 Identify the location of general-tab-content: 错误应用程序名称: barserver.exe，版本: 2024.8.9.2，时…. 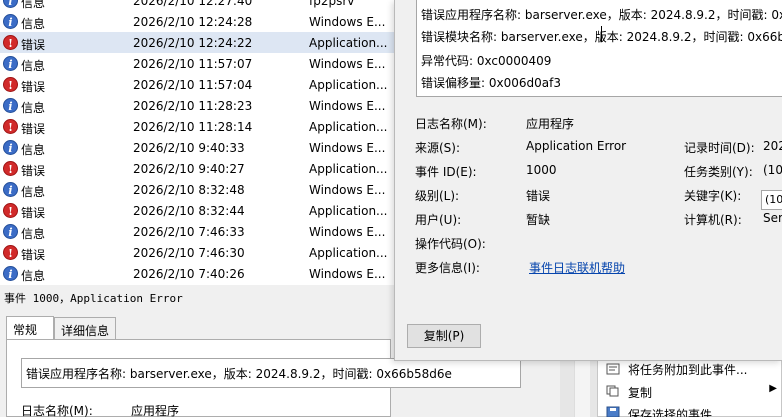
(263, 378).